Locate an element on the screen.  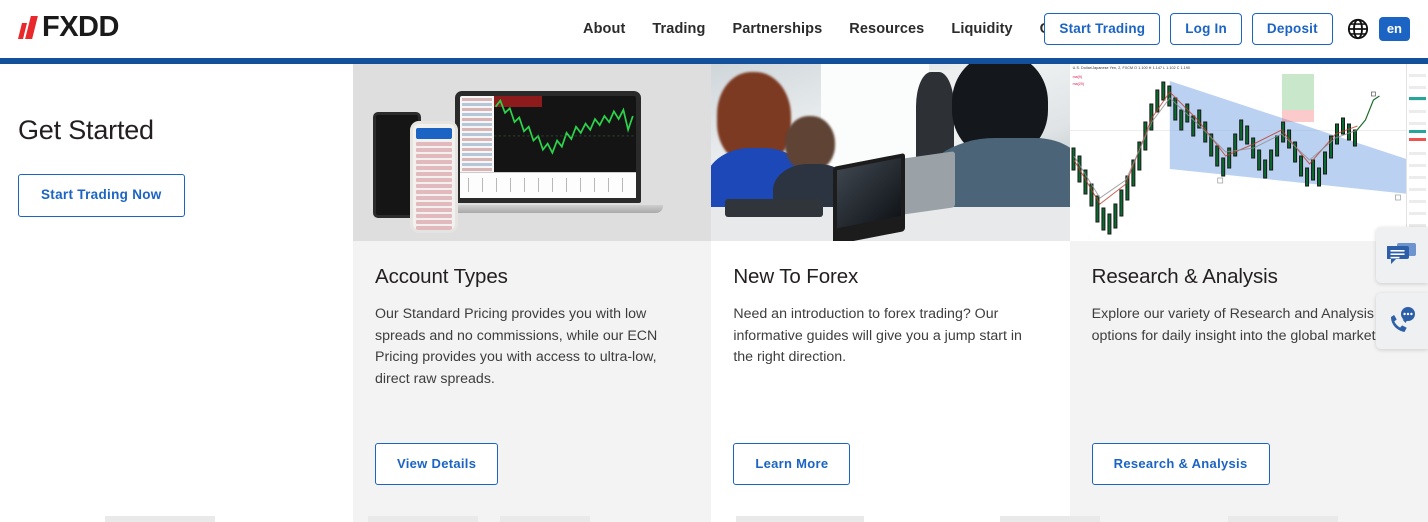
next-section-peek is located at coordinates (714, 519).